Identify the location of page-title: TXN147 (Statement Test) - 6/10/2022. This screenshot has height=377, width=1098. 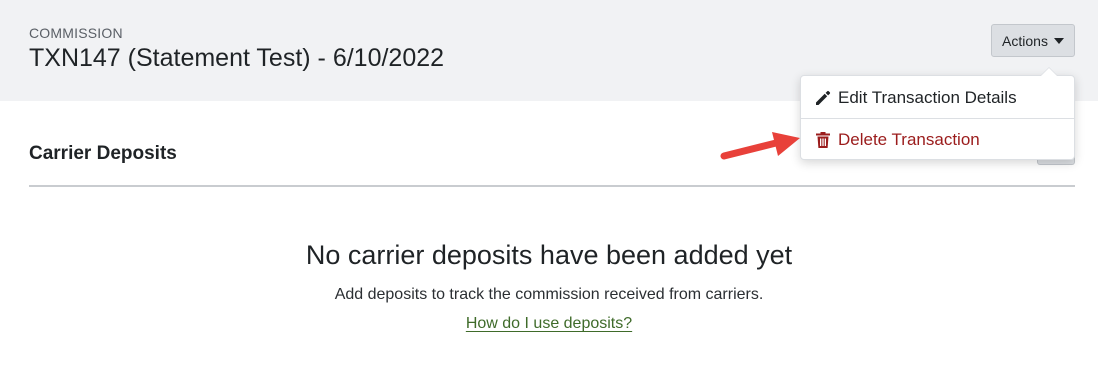
(237, 58).